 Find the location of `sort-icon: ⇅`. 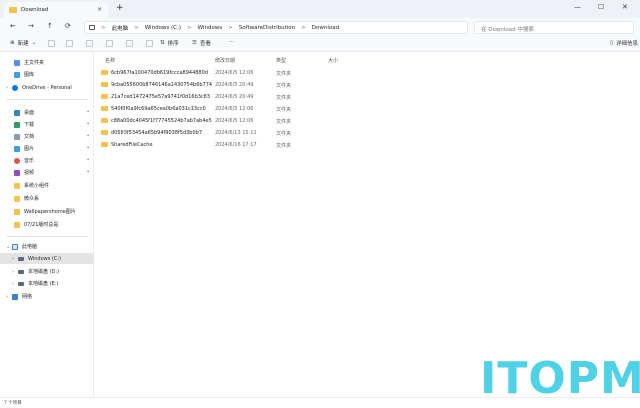

sort-icon: ⇅ is located at coordinates (162, 43).